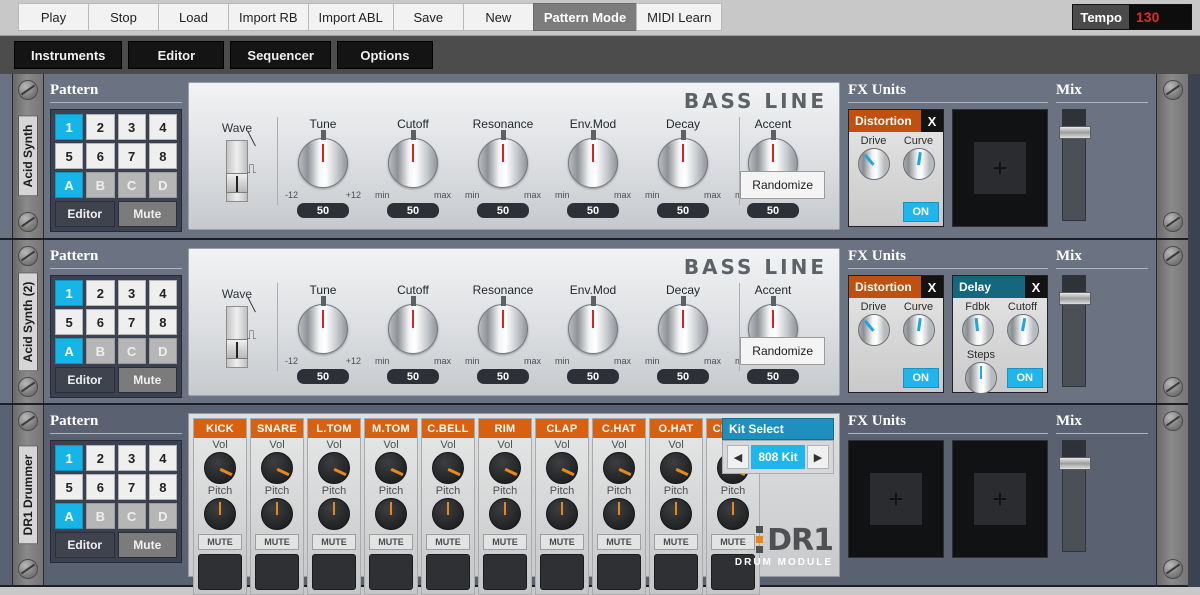 This screenshot has height=595, width=1200. What do you see at coordinates (818, 457) in the screenshot?
I see `kit-next-button: ▶` at bounding box center [818, 457].